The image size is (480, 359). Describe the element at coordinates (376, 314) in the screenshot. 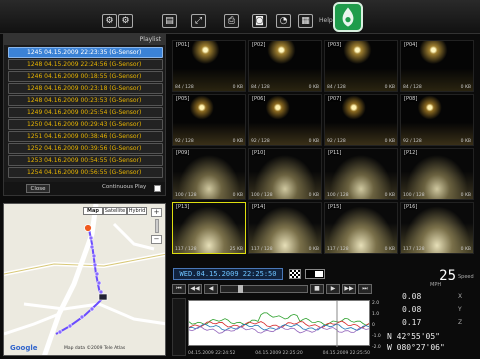

I see `graph-axis-tick: 1.0` at that location.